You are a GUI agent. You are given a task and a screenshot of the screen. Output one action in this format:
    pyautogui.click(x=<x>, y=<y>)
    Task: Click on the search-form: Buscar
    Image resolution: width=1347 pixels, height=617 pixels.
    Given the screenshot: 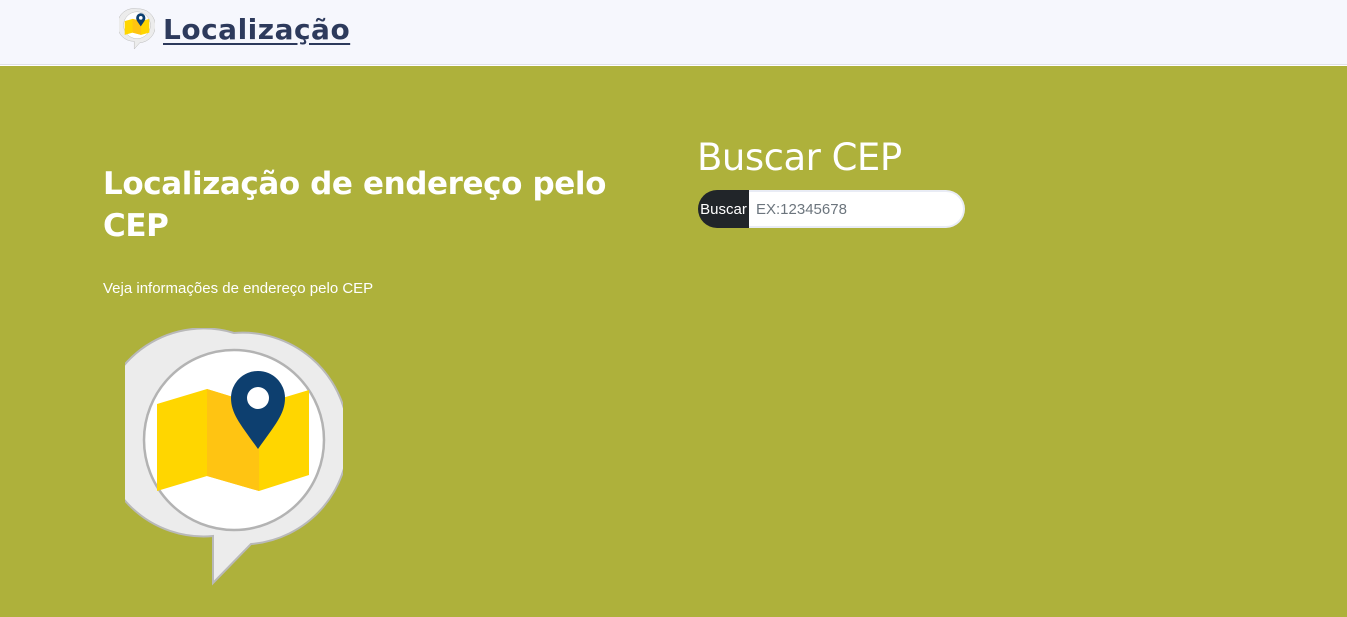 What is the action you would take?
    pyautogui.click(x=831, y=209)
    